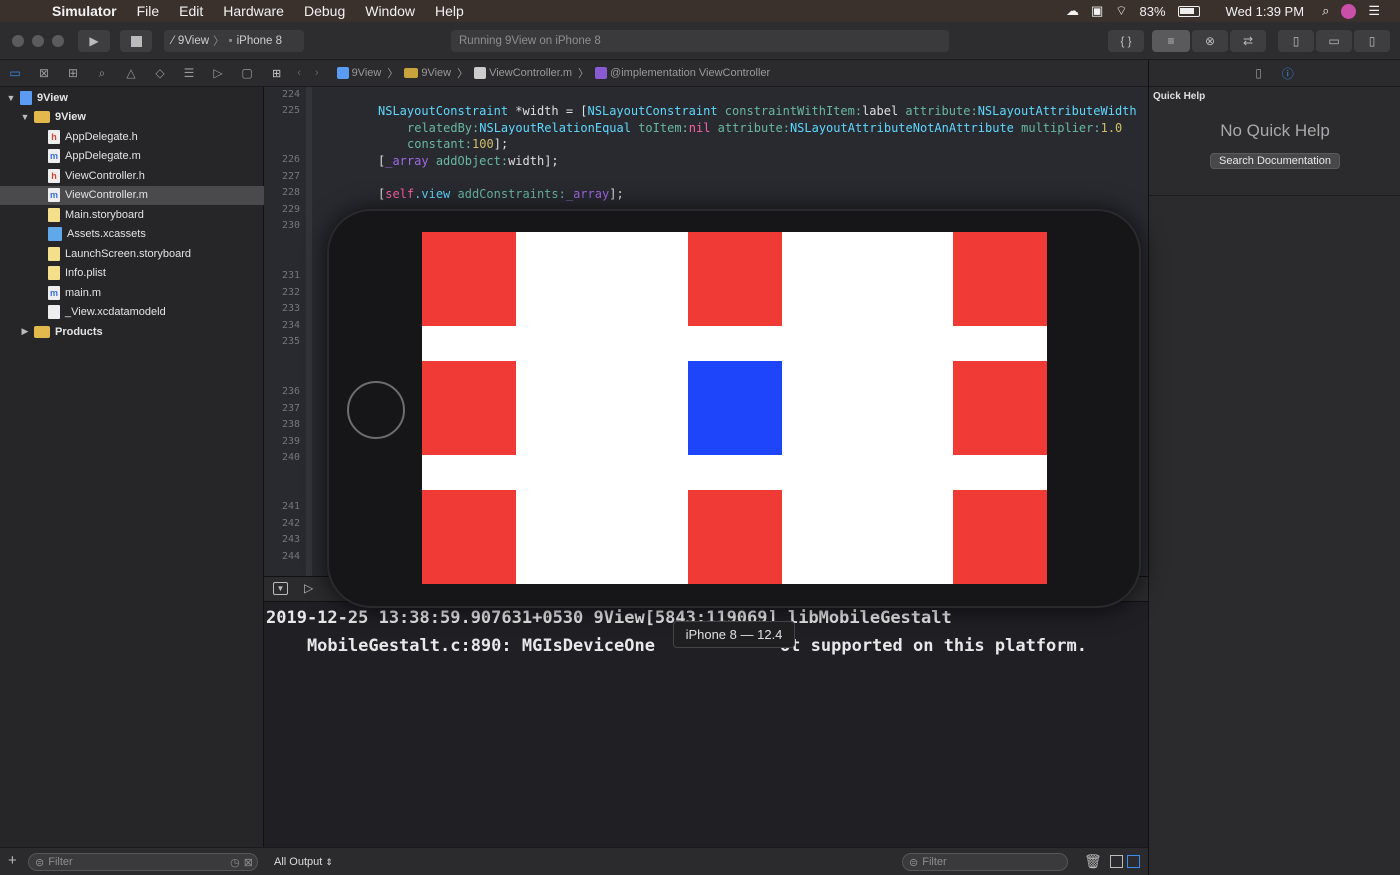 Image resolution: width=1400 pixels, height=875 pixels. I want to click on breakpoint-navigator-icon: ▷, so click(218, 73).